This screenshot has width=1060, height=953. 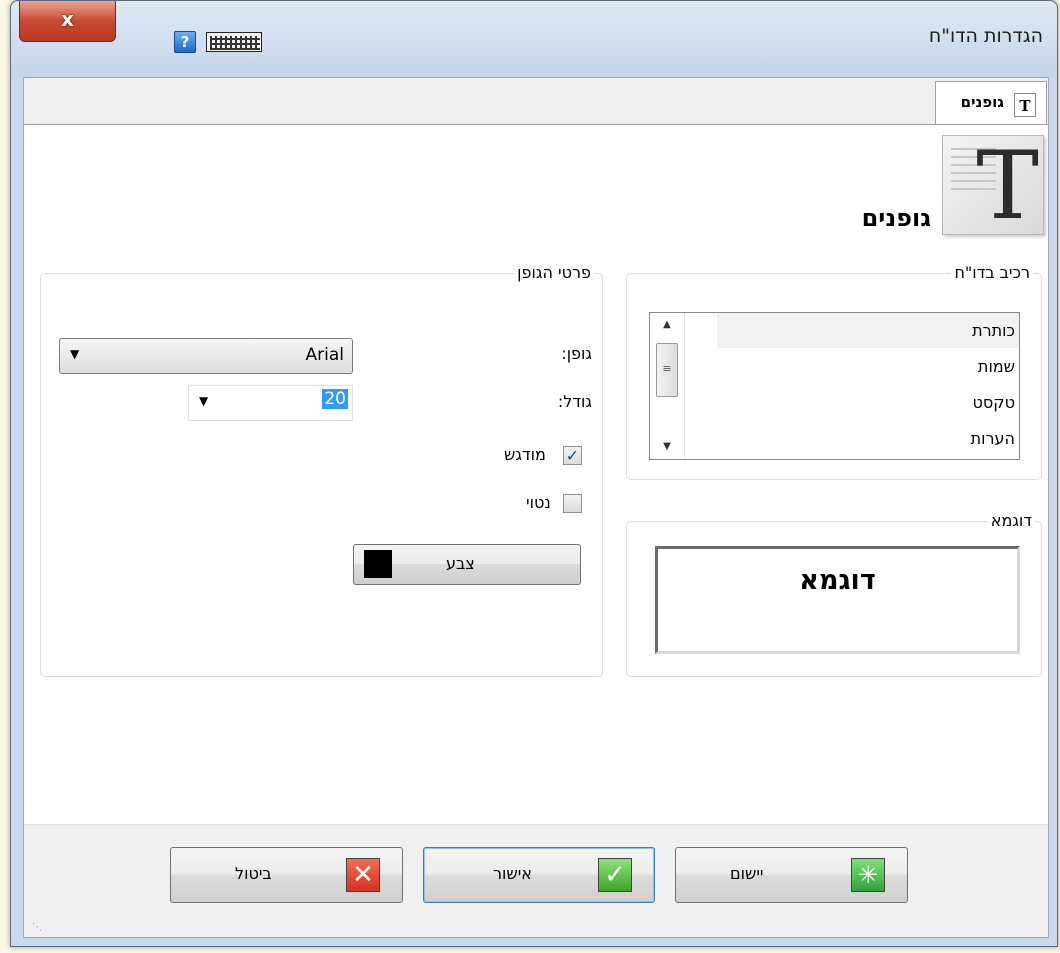 I want to click on fonts-header-icon: T, so click(x=993, y=185).